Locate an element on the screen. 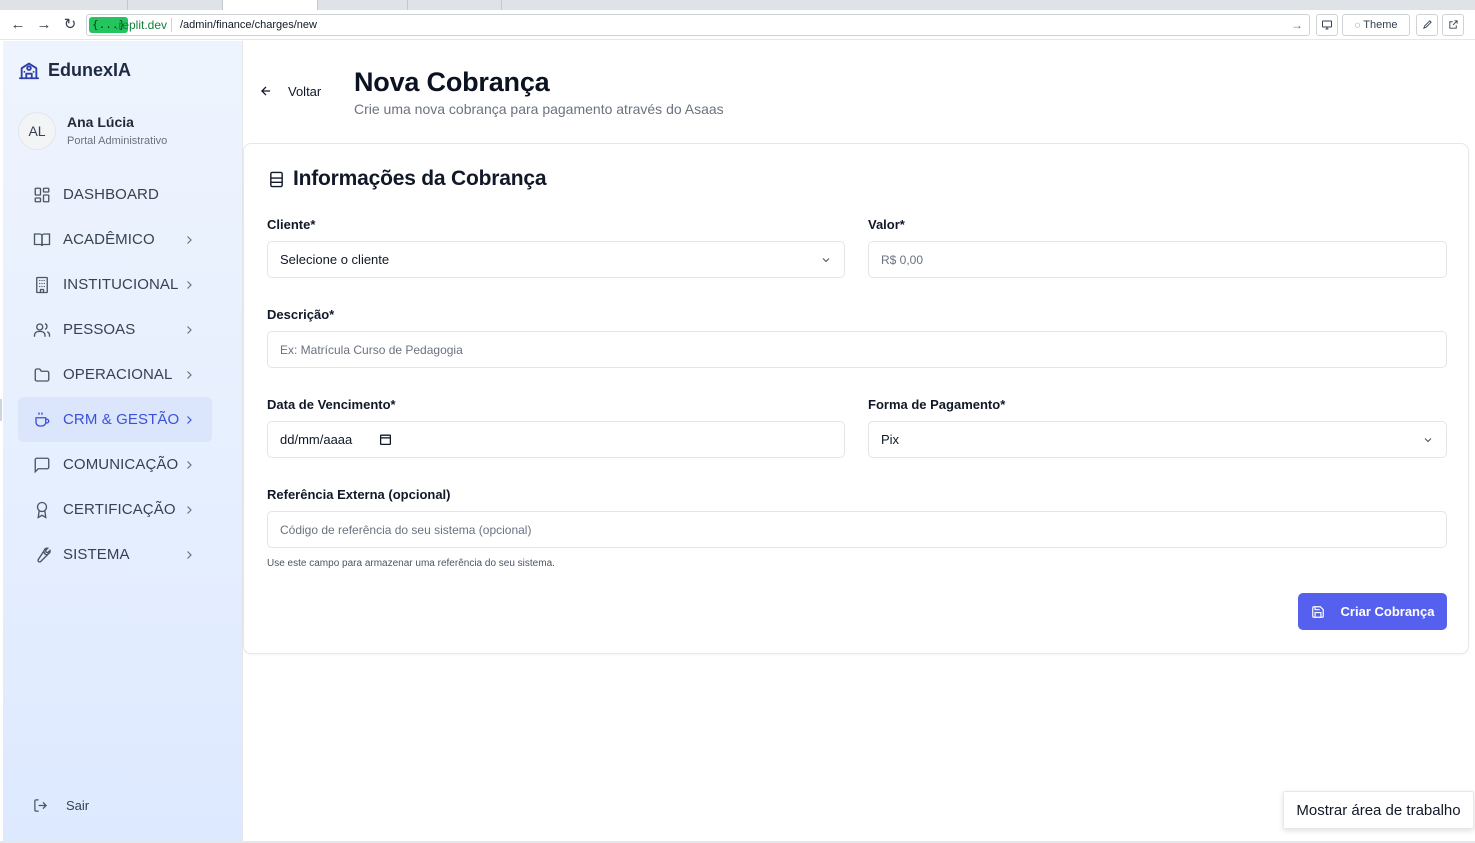 This screenshot has height=843, width=1475. sidebar-item-label: ACADÊMICO is located at coordinates (109, 239).